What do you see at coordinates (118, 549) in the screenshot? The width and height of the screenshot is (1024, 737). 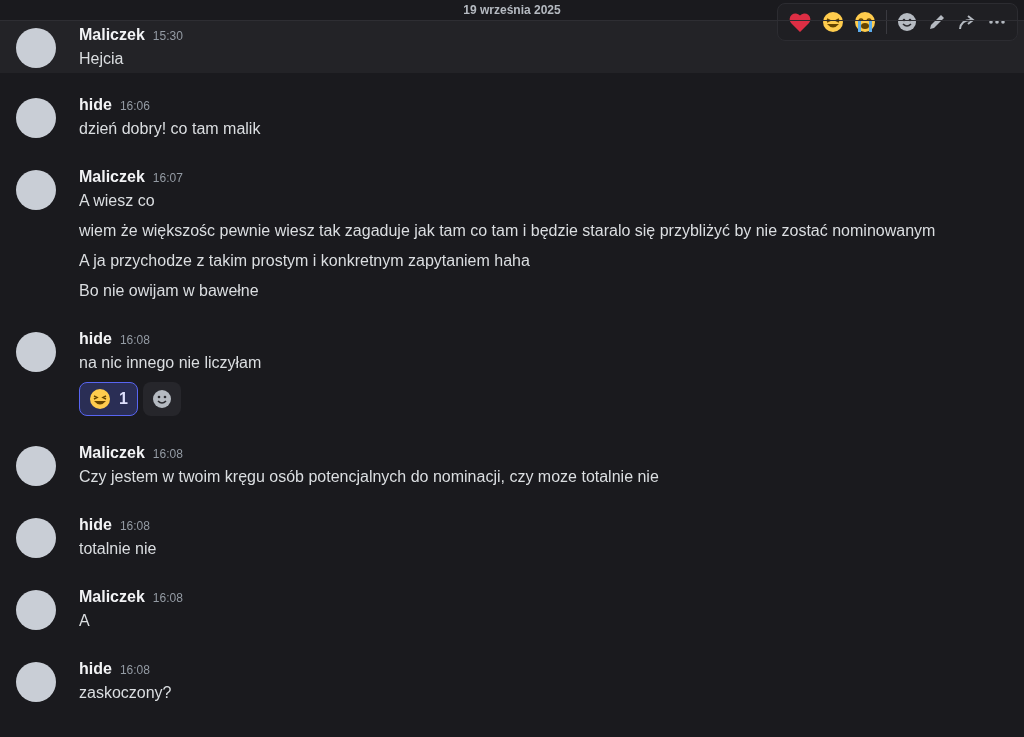 I see `message-text: totalnie nie` at bounding box center [118, 549].